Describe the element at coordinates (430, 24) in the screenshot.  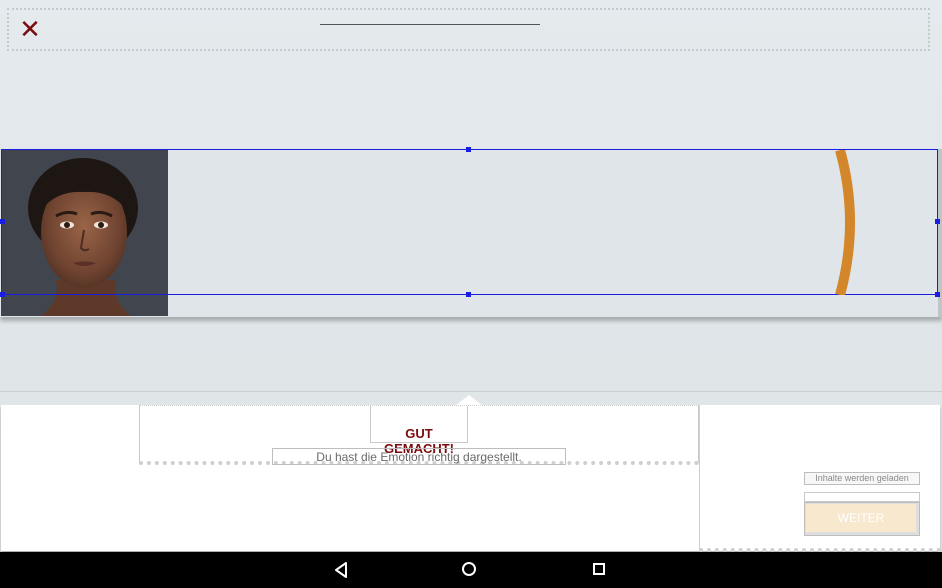
I see `progress-line` at that location.